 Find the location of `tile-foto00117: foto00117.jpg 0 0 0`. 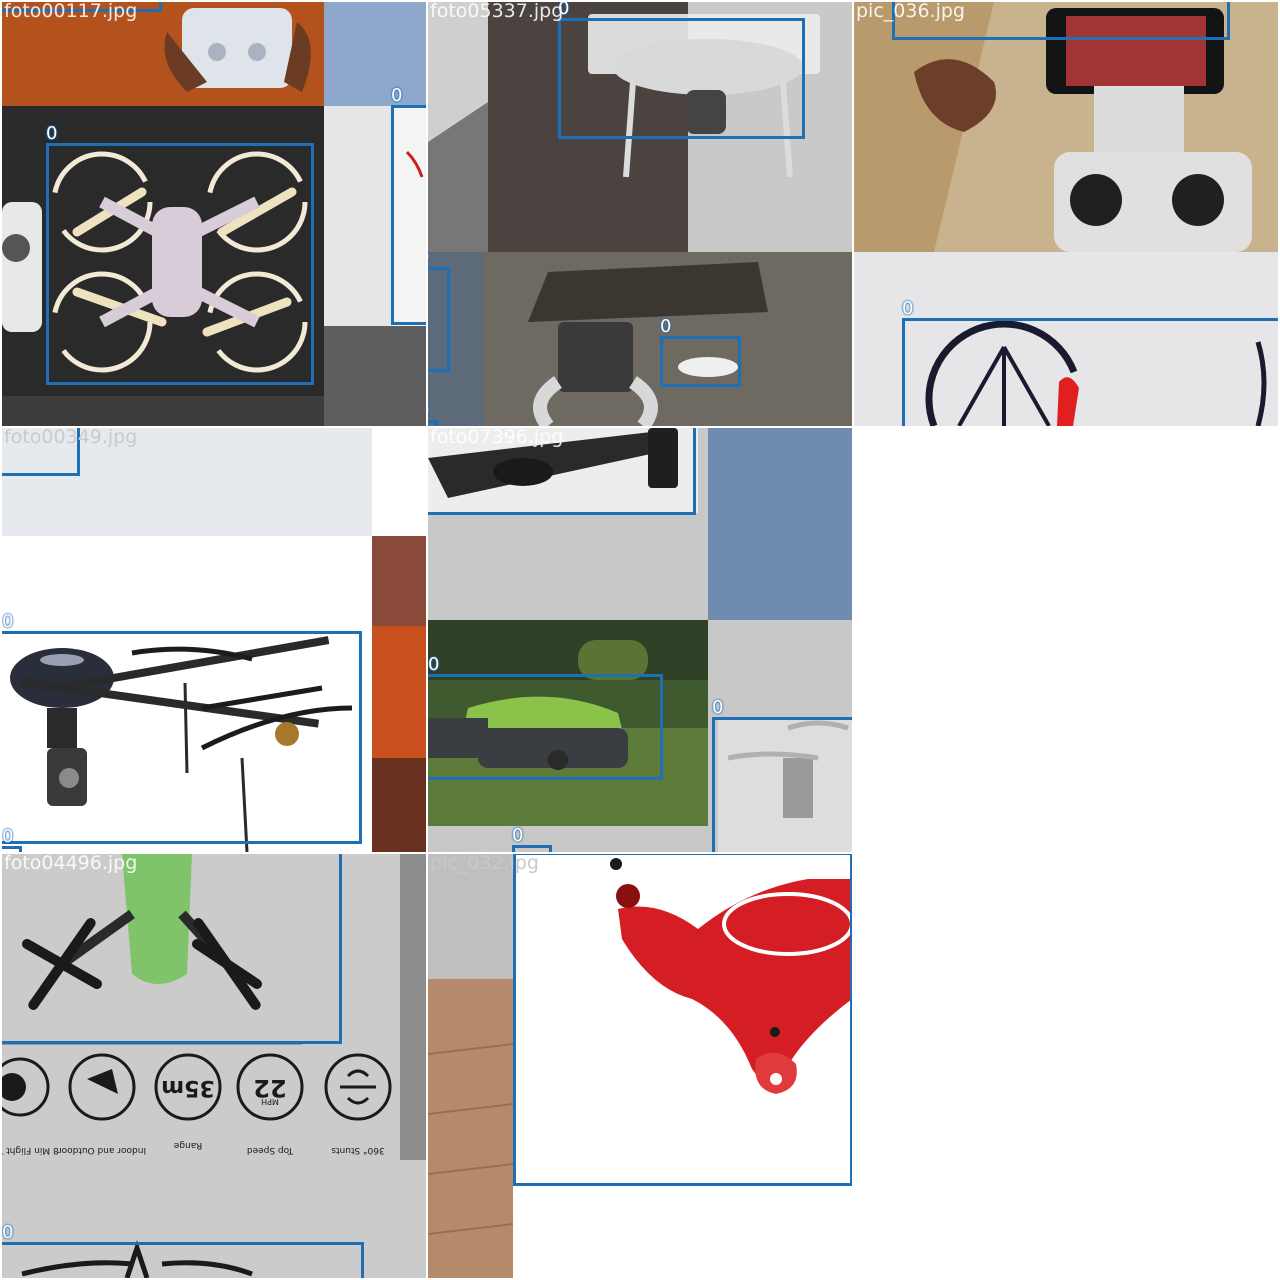

tile-foto00117: foto00117.jpg 0 0 0 is located at coordinates (214, 214).